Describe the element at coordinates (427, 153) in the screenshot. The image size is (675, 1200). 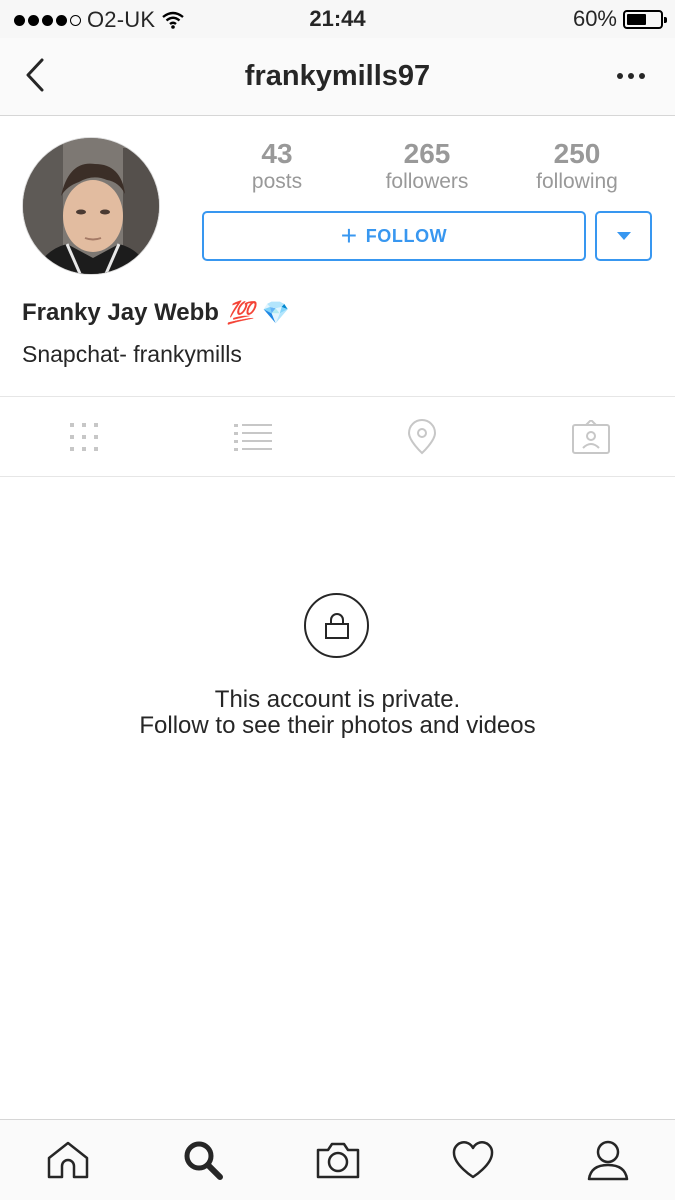
I see `followers-count: 265` at that location.